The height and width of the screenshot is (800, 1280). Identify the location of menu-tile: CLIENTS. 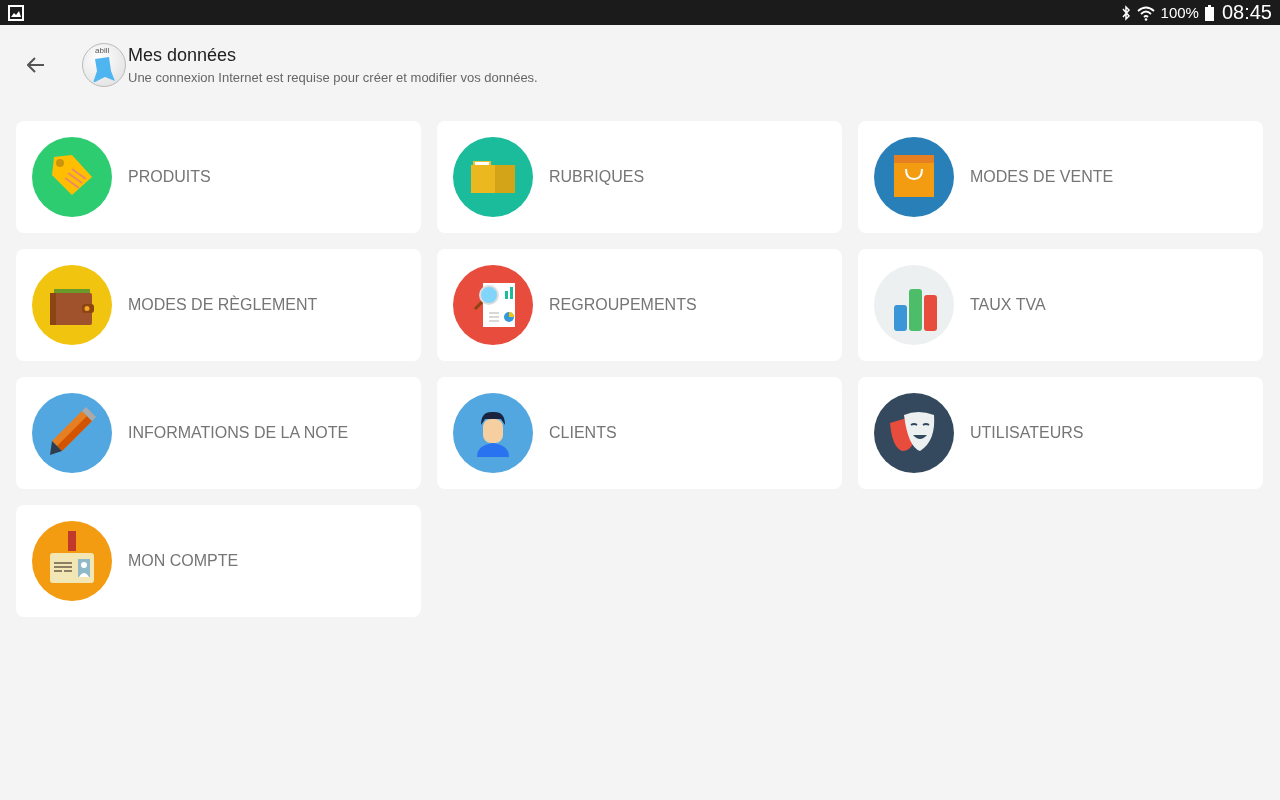
(639, 433).